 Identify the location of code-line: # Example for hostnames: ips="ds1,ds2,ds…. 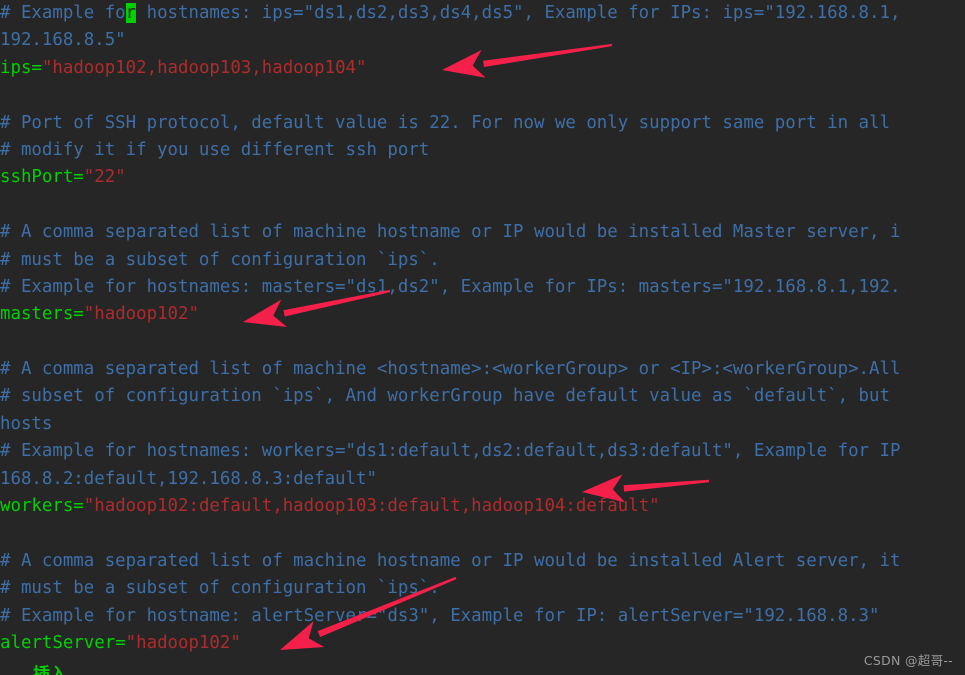
(482, 13).